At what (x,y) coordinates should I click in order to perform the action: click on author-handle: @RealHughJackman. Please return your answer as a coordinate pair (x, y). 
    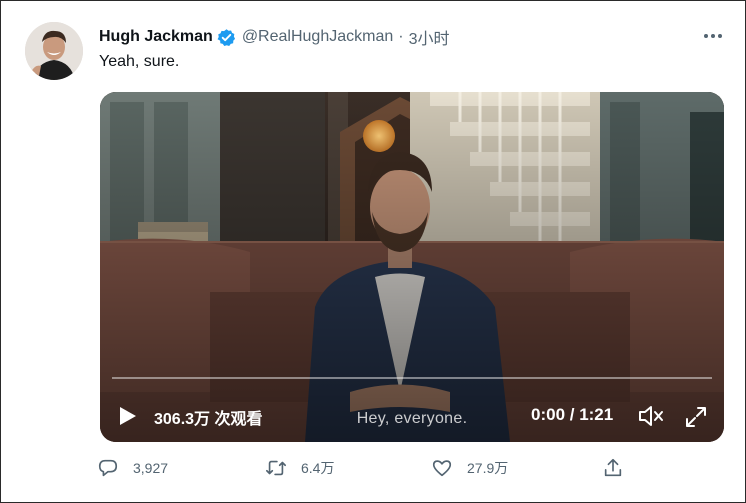
    Looking at the image, I should click on (317, 37).